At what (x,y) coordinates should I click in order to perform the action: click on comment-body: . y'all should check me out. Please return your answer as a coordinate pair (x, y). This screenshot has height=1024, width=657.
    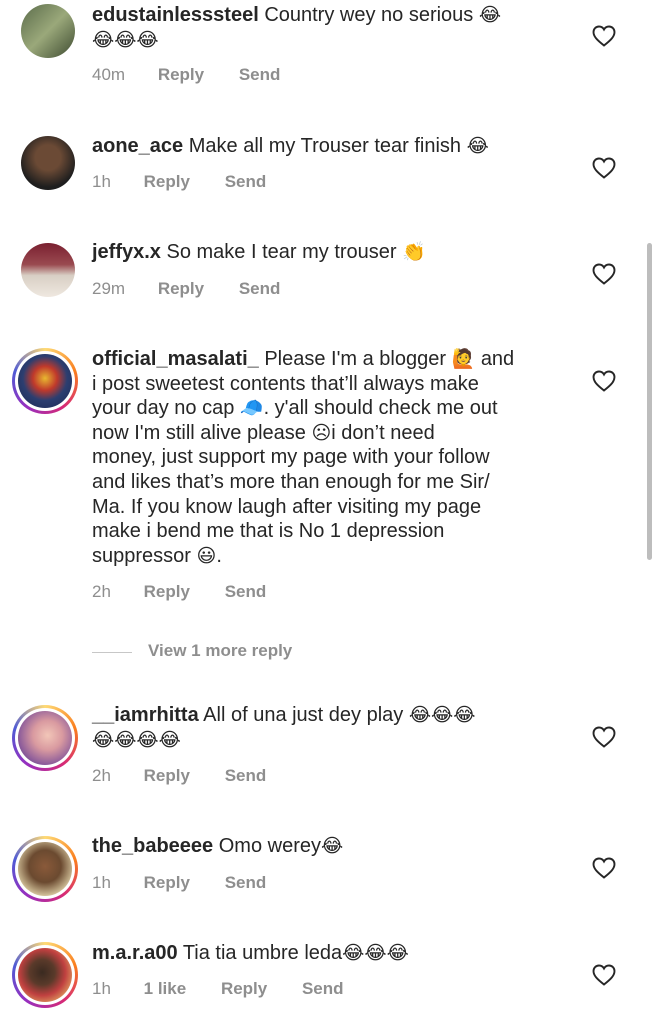
    Looking at the image, I should click on (380, 408).